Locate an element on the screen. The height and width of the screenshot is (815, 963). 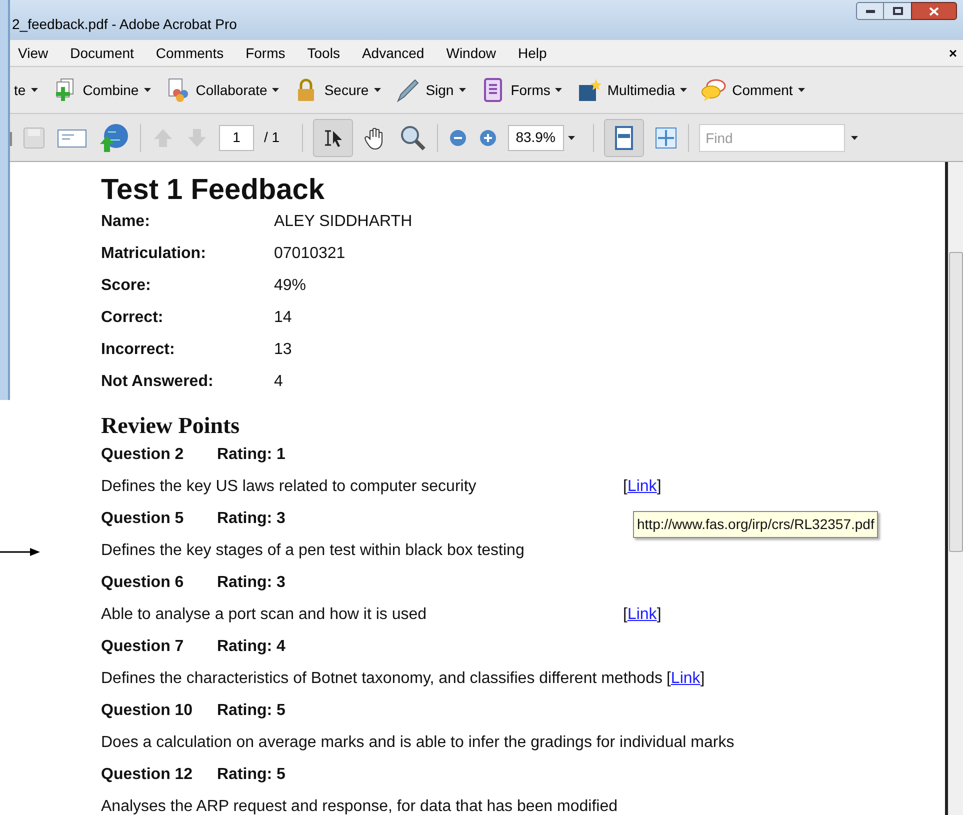
toolbar-button: Comment is located at coordinates (753, 90).